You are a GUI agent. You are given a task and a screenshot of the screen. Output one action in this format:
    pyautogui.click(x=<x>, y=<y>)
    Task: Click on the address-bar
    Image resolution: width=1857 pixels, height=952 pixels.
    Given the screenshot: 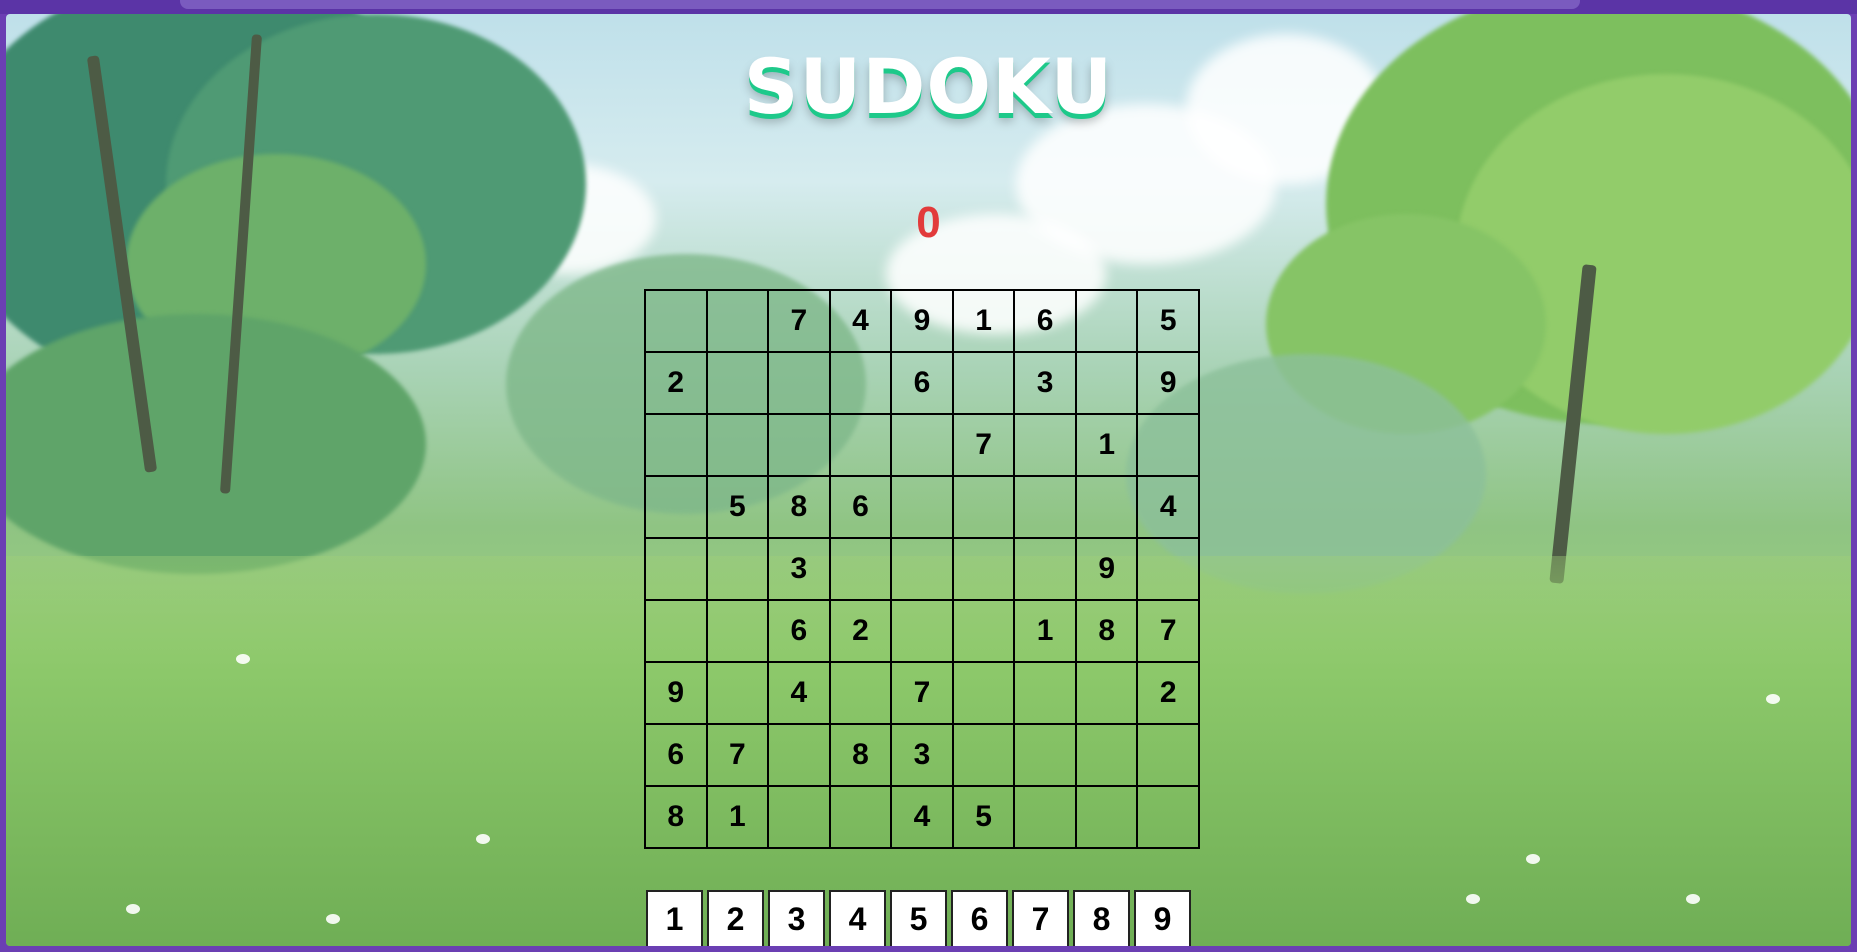 What is the action you would take?
    pyautogui.click(x=880, y=4)
    